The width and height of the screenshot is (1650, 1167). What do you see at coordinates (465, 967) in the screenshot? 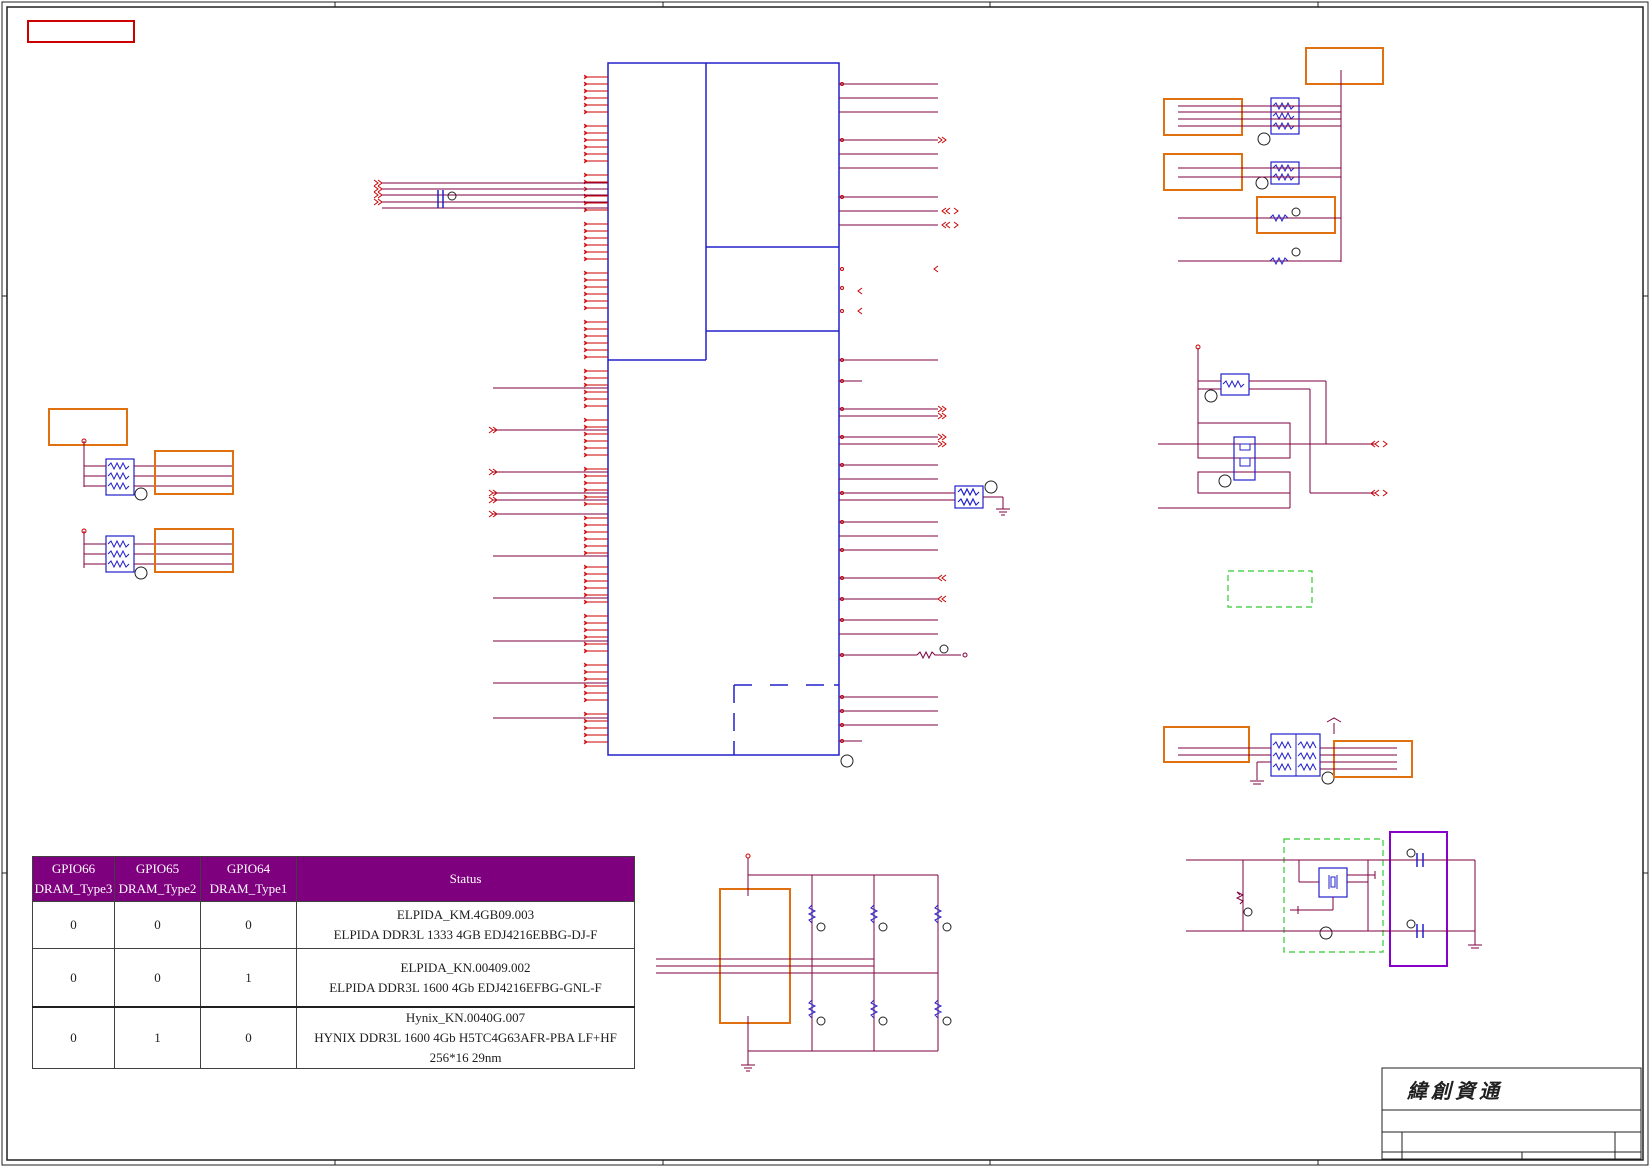
I see `status-part: ELPIDA_KN.00409.002` at bounding box center [465, 967].